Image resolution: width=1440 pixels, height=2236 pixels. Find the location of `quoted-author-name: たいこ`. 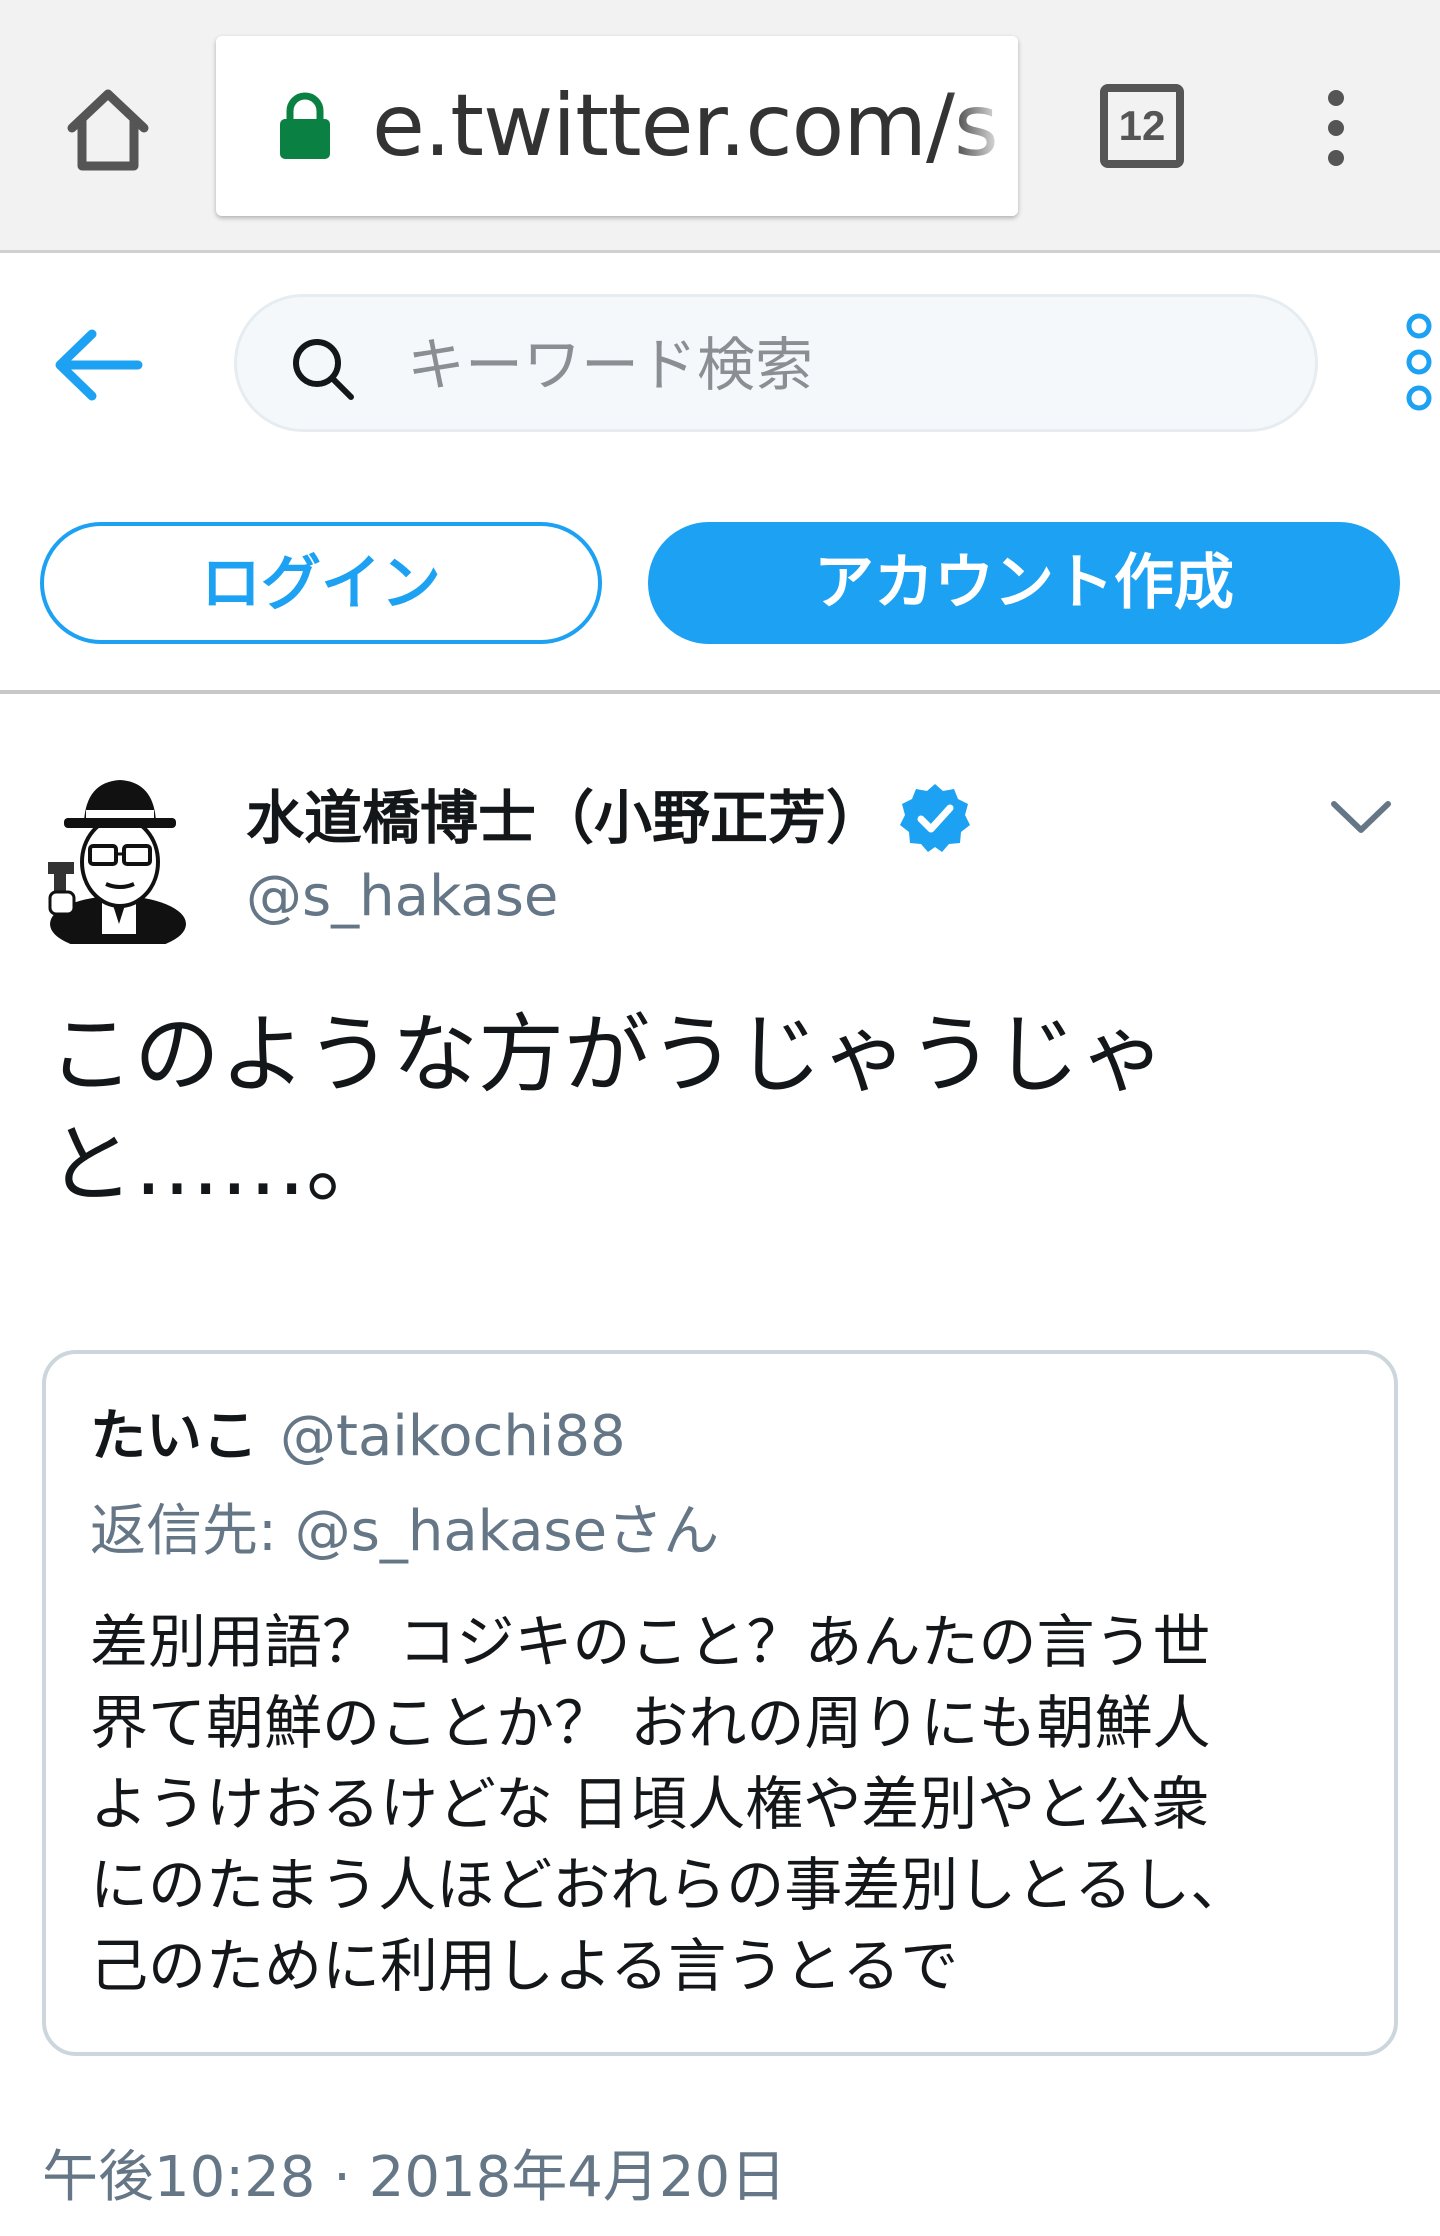

quoted-author-name: たいこ is located at coordinates (174, 1436).